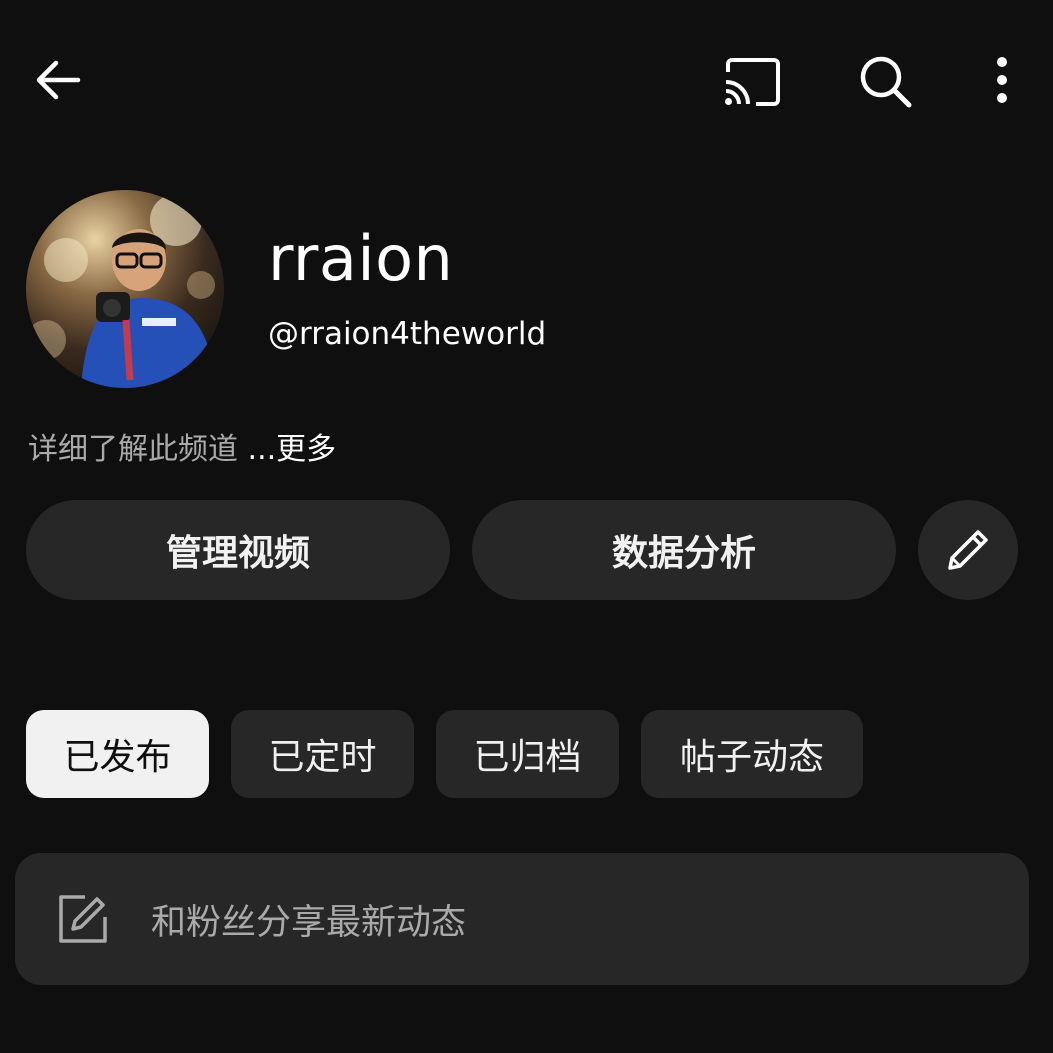 This screenshot has width=1053, height=1053. I want to click on tab-archived: 已归档, so click(527, 754).